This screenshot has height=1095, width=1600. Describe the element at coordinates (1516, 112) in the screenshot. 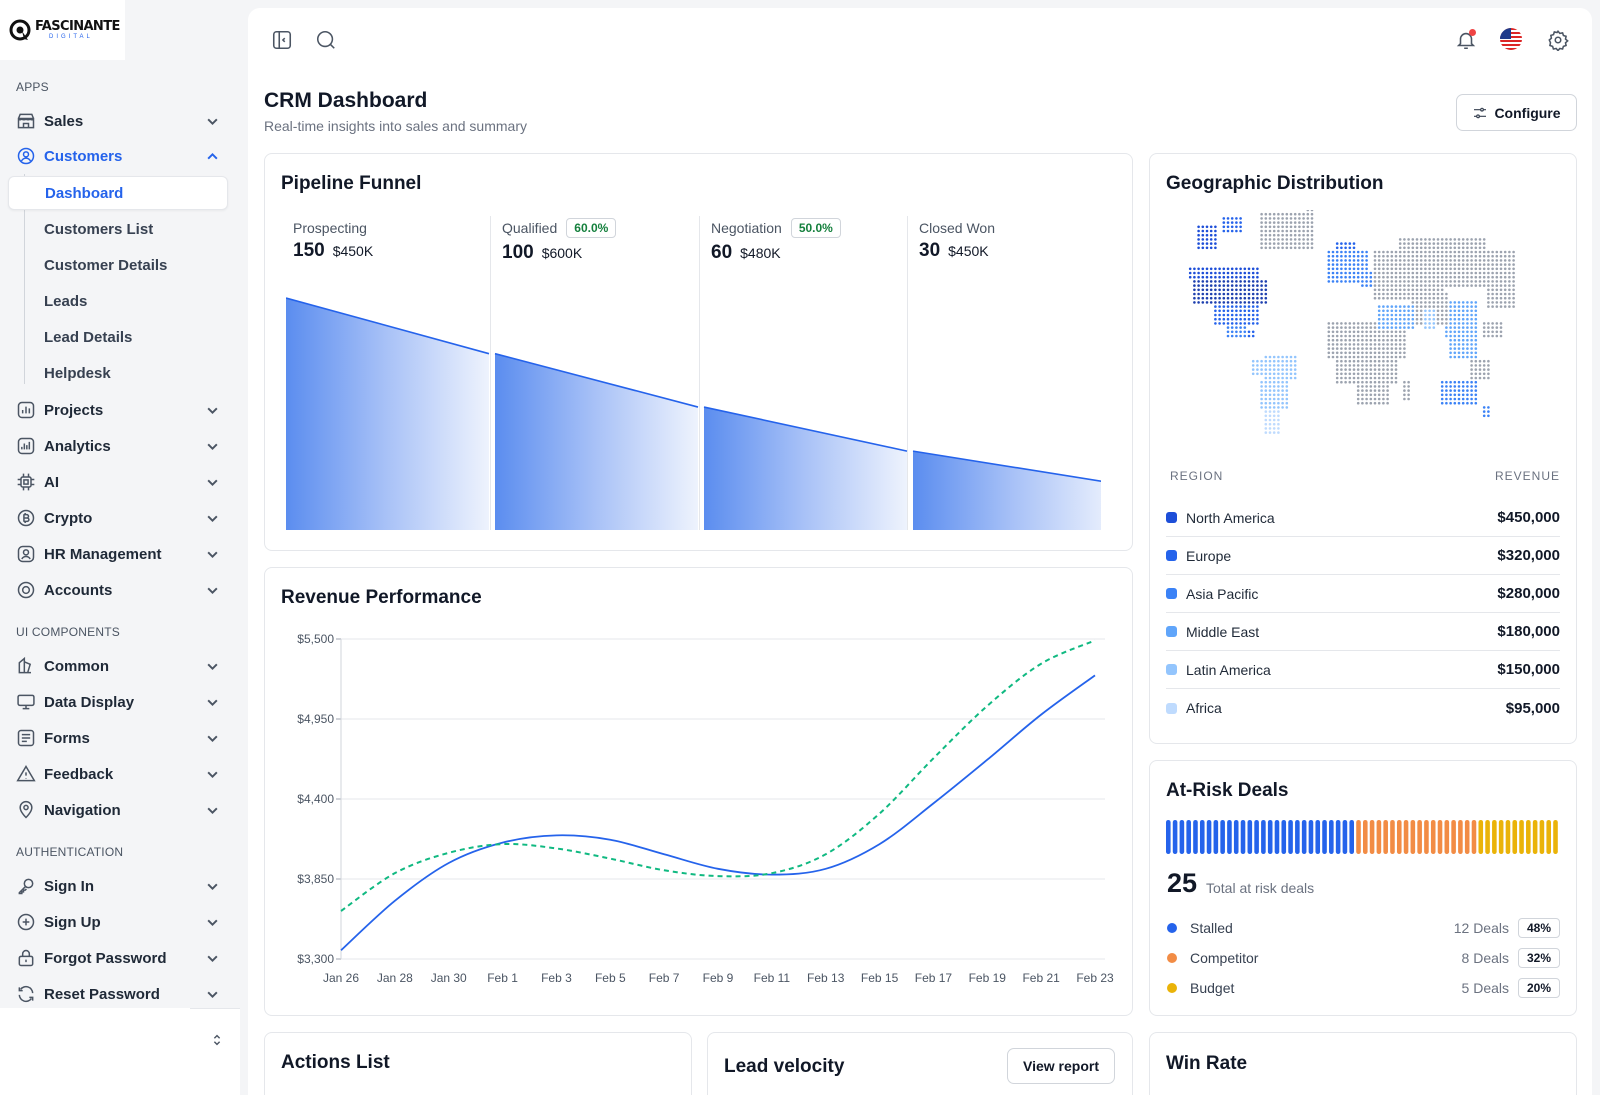

I see `configure-button: Configure` at that location.